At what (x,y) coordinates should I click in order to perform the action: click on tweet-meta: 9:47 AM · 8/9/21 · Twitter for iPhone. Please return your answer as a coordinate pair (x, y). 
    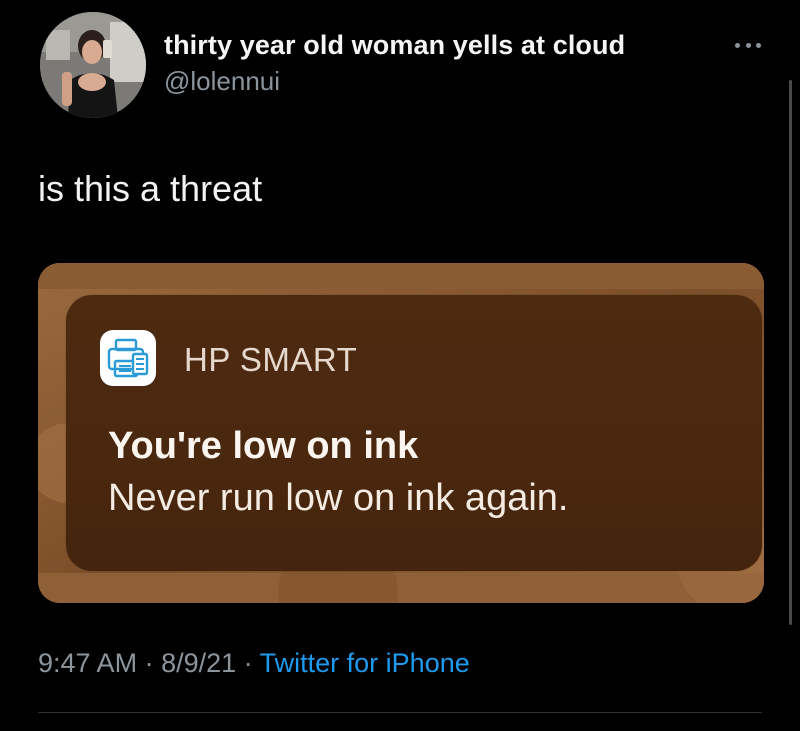
    Looking at the image, I should click on (254, 663).